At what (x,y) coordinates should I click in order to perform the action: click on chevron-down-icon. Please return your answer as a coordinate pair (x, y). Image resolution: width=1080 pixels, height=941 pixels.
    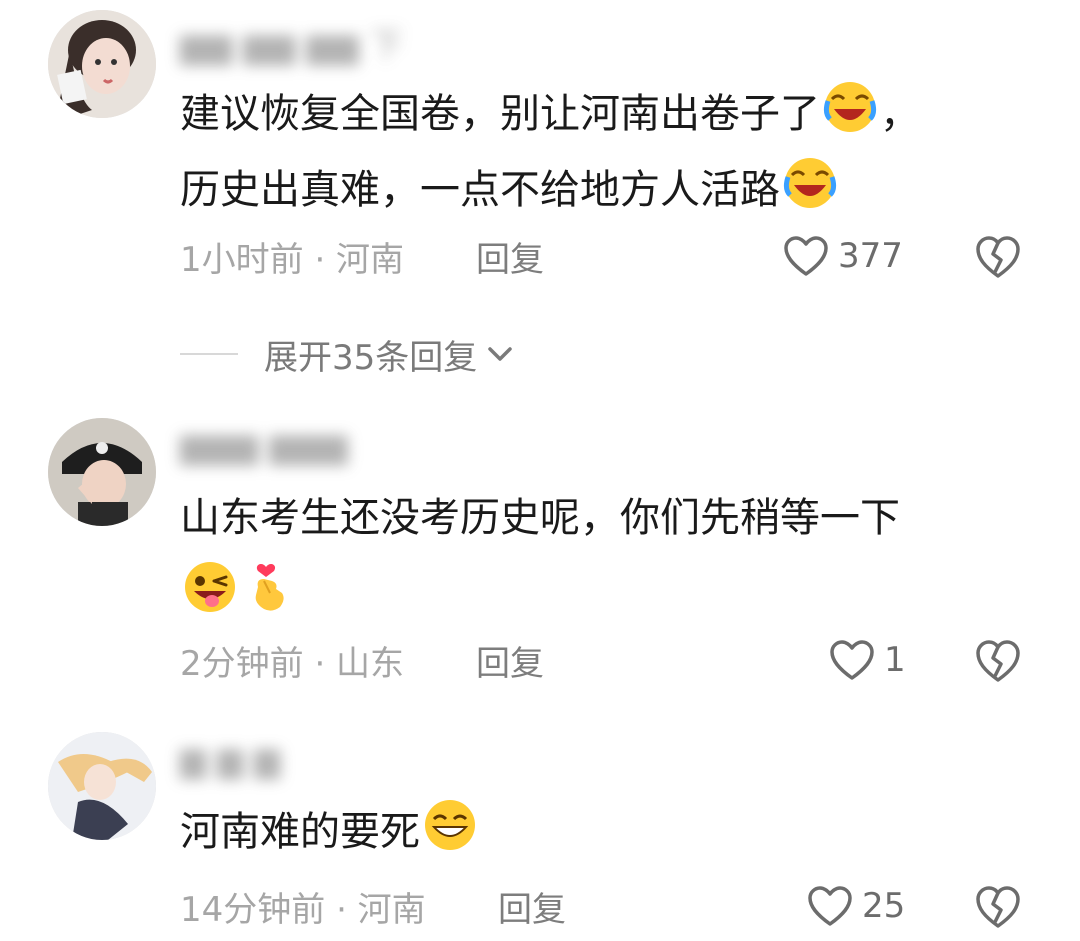
    Looking at the image, I should click on (500, 354).